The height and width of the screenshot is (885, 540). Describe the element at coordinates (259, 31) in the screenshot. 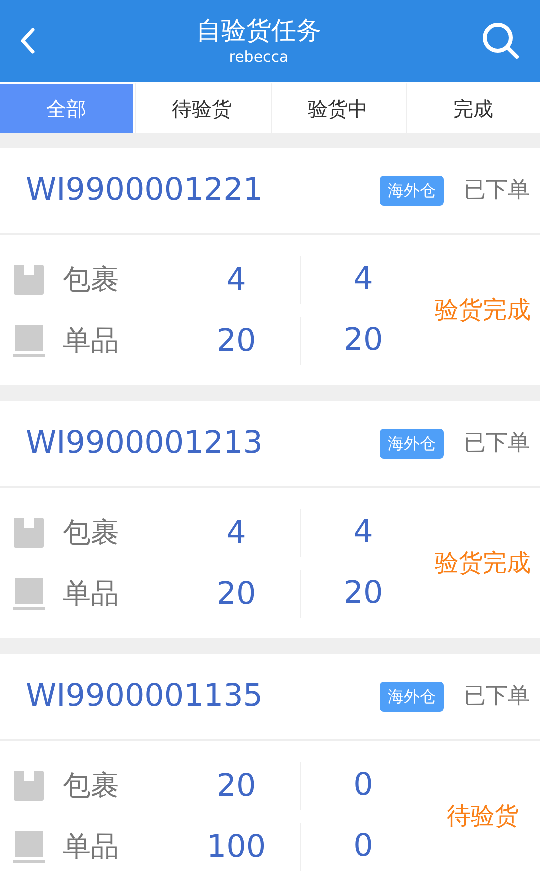

I see `page-title: 自验货任务` at that location.